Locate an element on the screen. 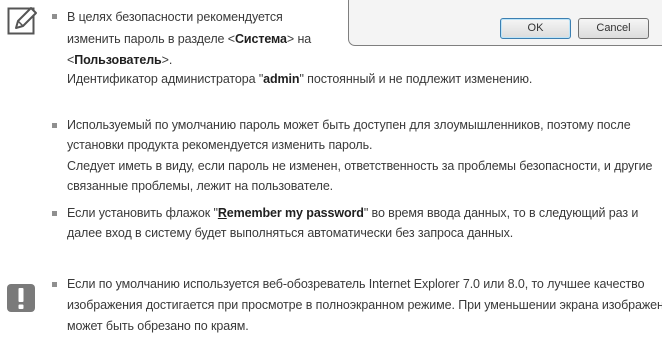 This screenshot has width=662, height=341. exclamation-icon is located at coordinates (21, 298).